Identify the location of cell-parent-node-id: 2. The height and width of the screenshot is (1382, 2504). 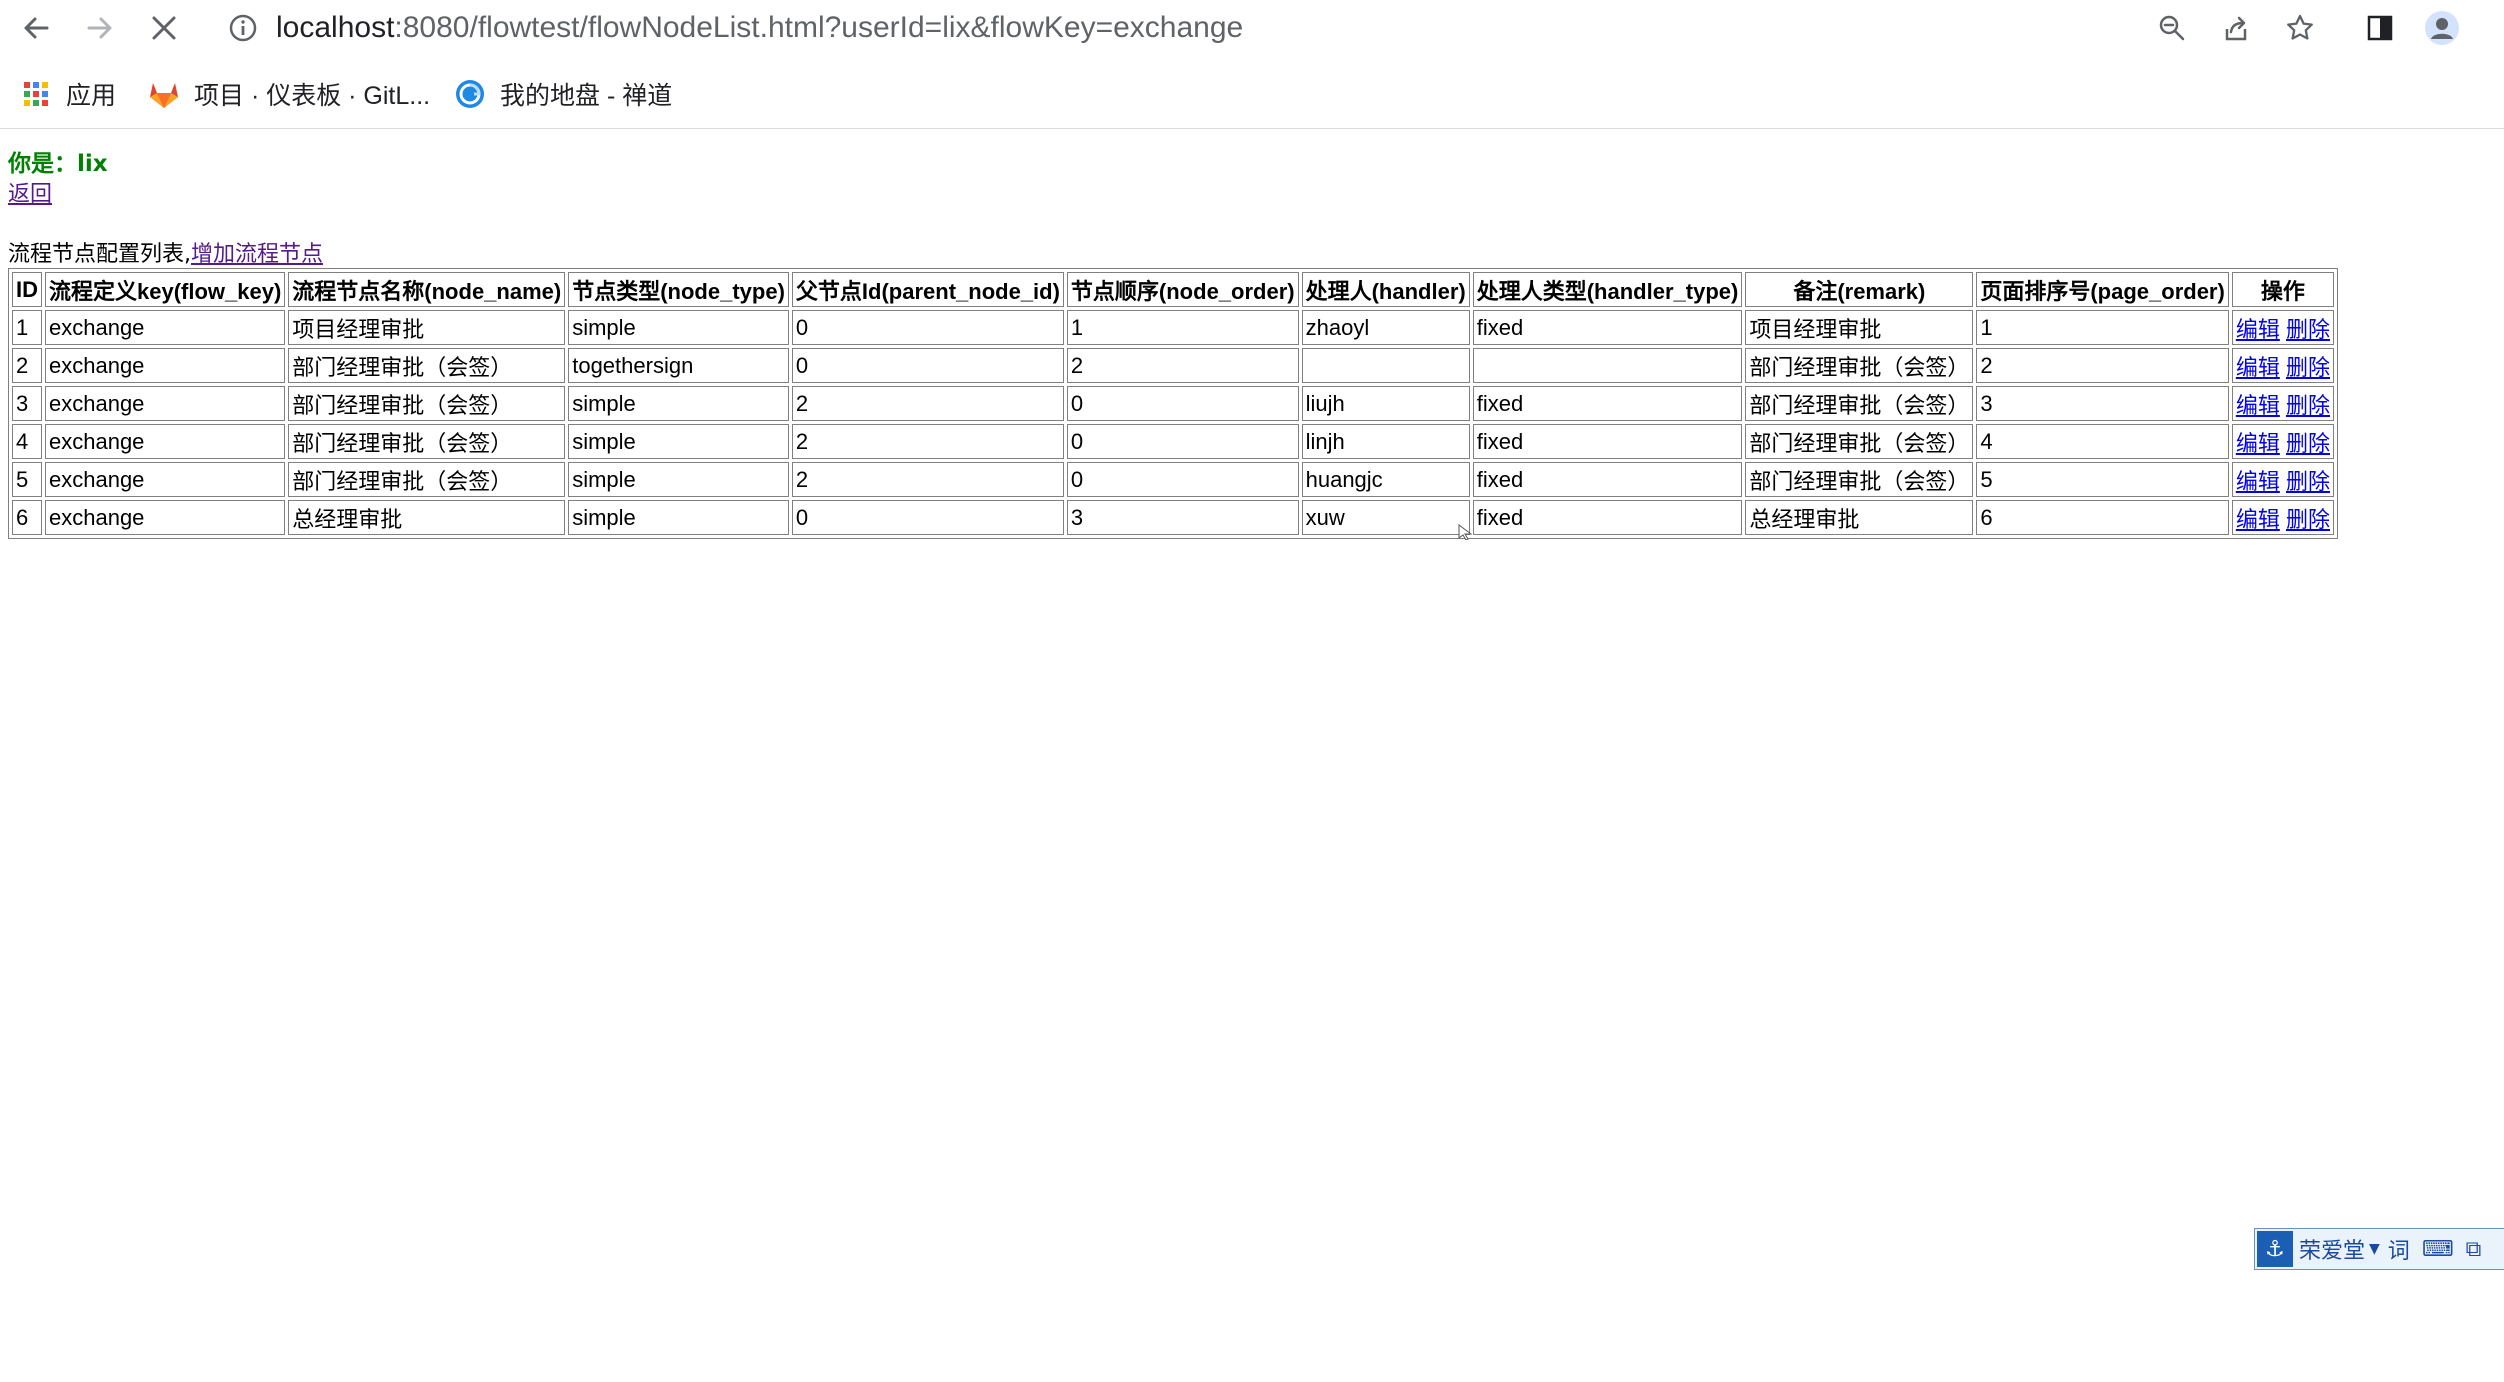
(927, 441).